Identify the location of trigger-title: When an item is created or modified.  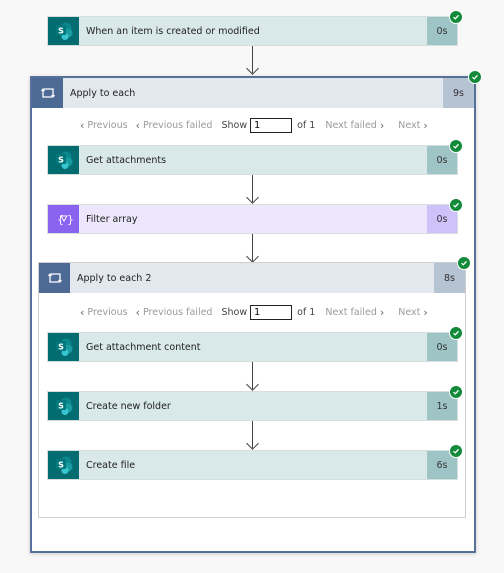
(253, 31).